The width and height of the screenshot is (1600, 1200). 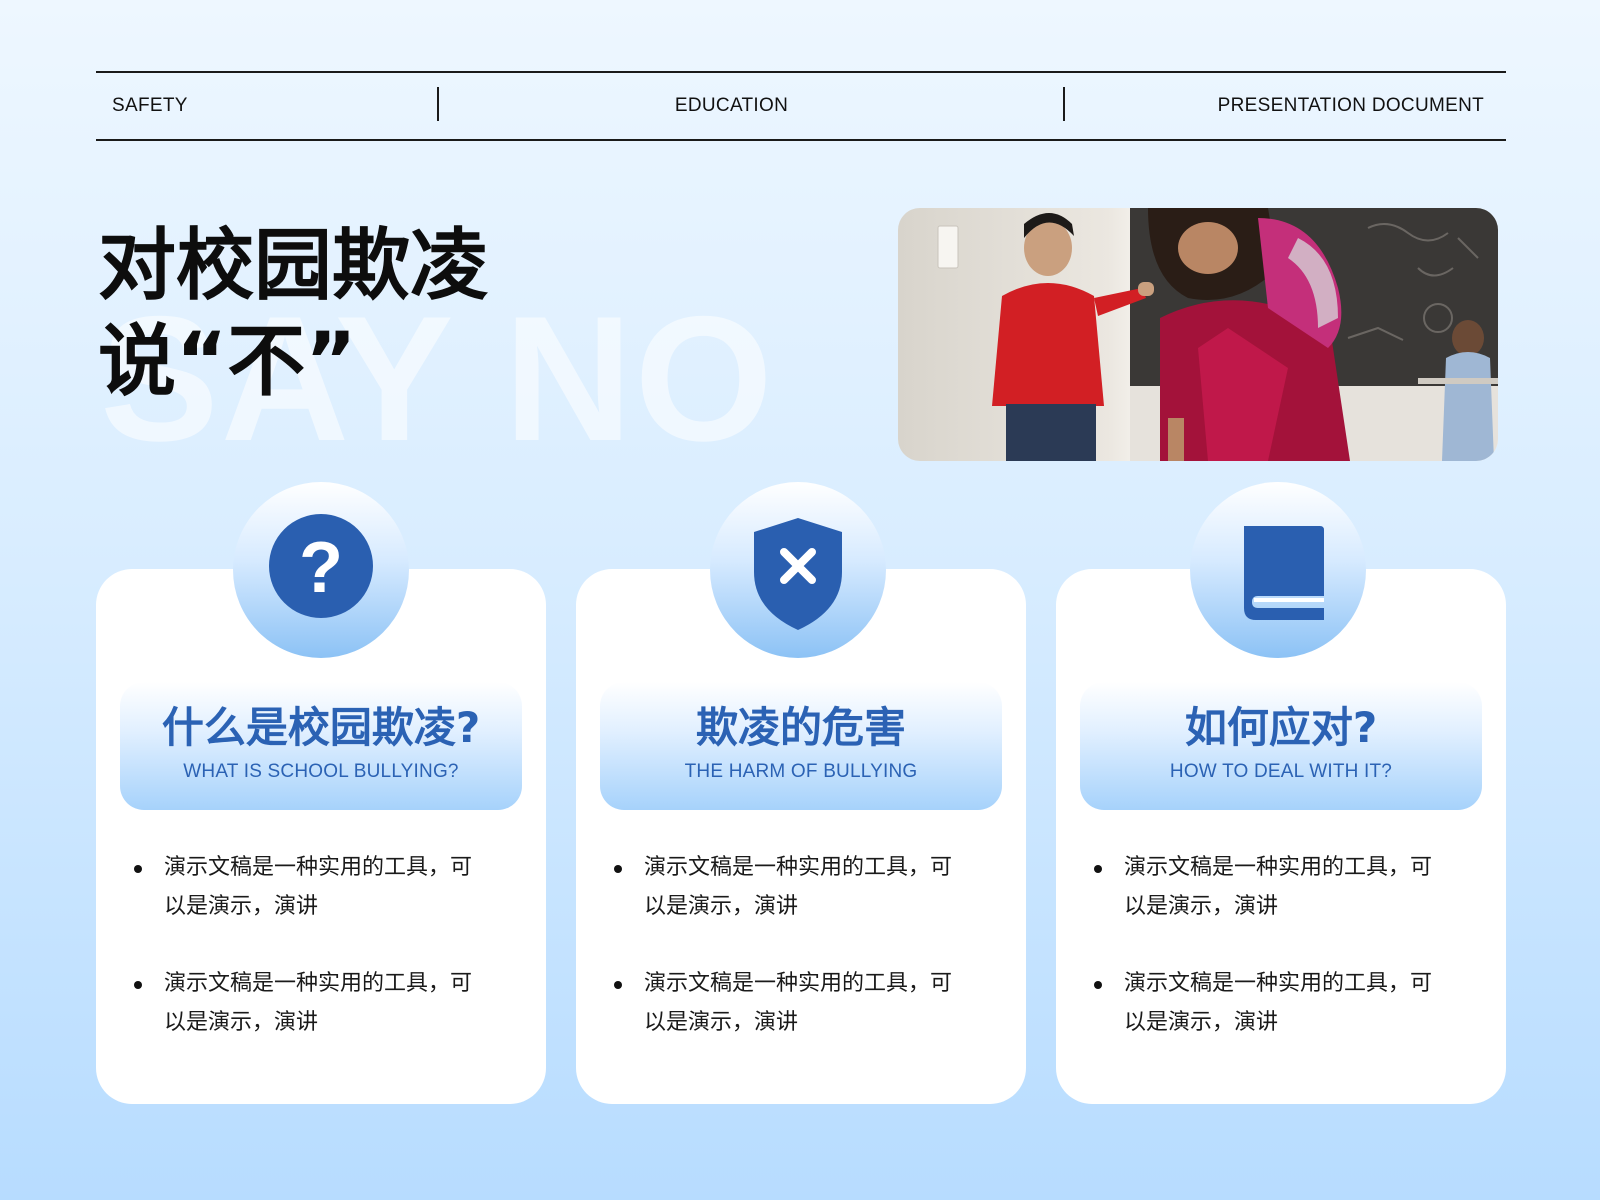 I want to click on card-3-title-en: HOW TO DEAL WITH IT?, so click(x=1281, y=771).